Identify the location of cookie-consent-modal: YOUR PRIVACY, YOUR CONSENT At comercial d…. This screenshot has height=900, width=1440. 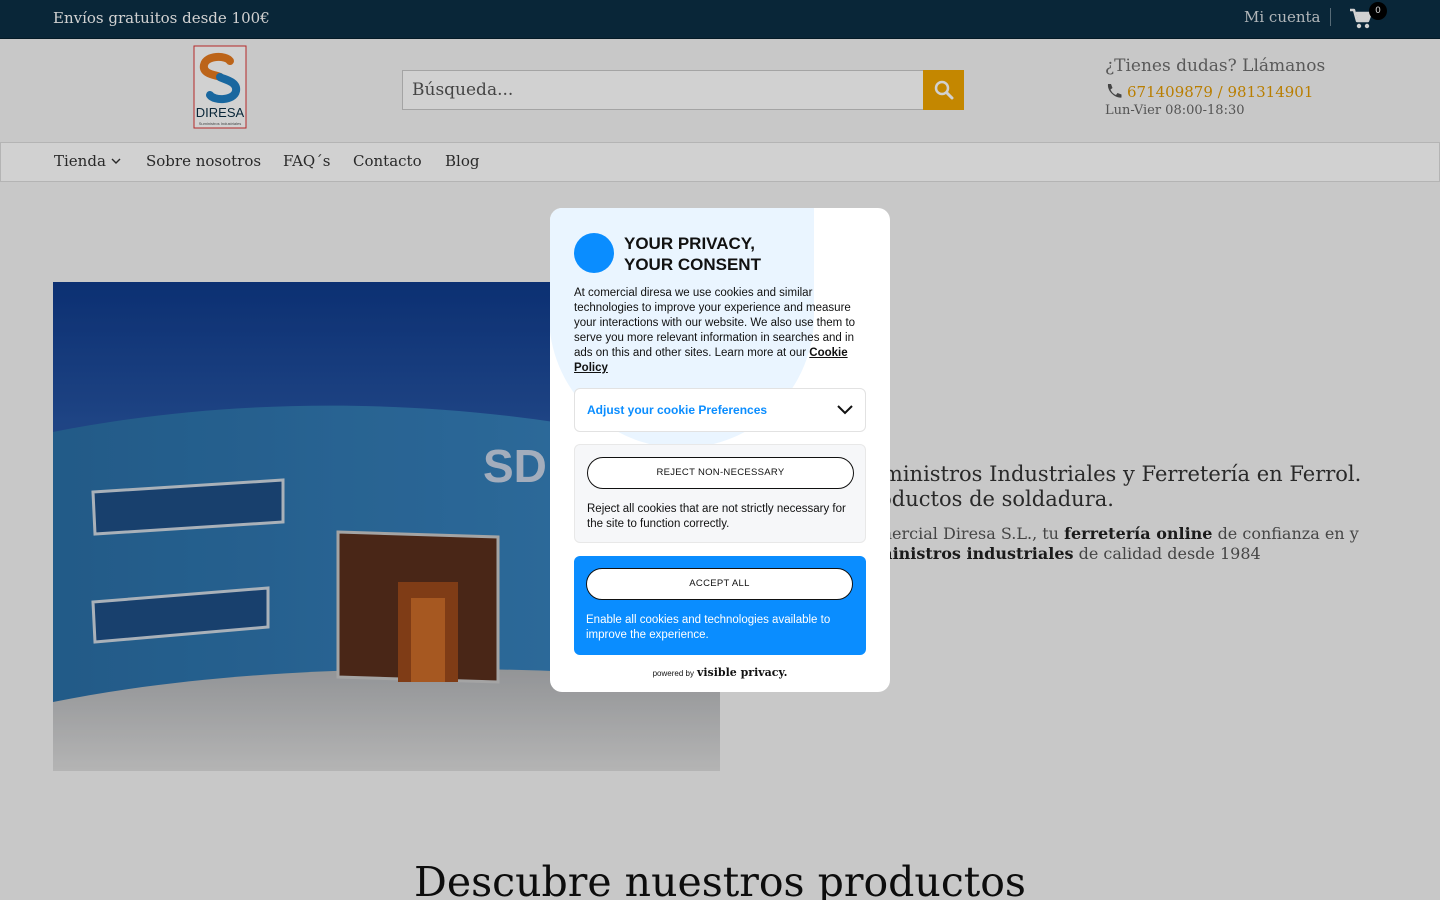
(720, 450).